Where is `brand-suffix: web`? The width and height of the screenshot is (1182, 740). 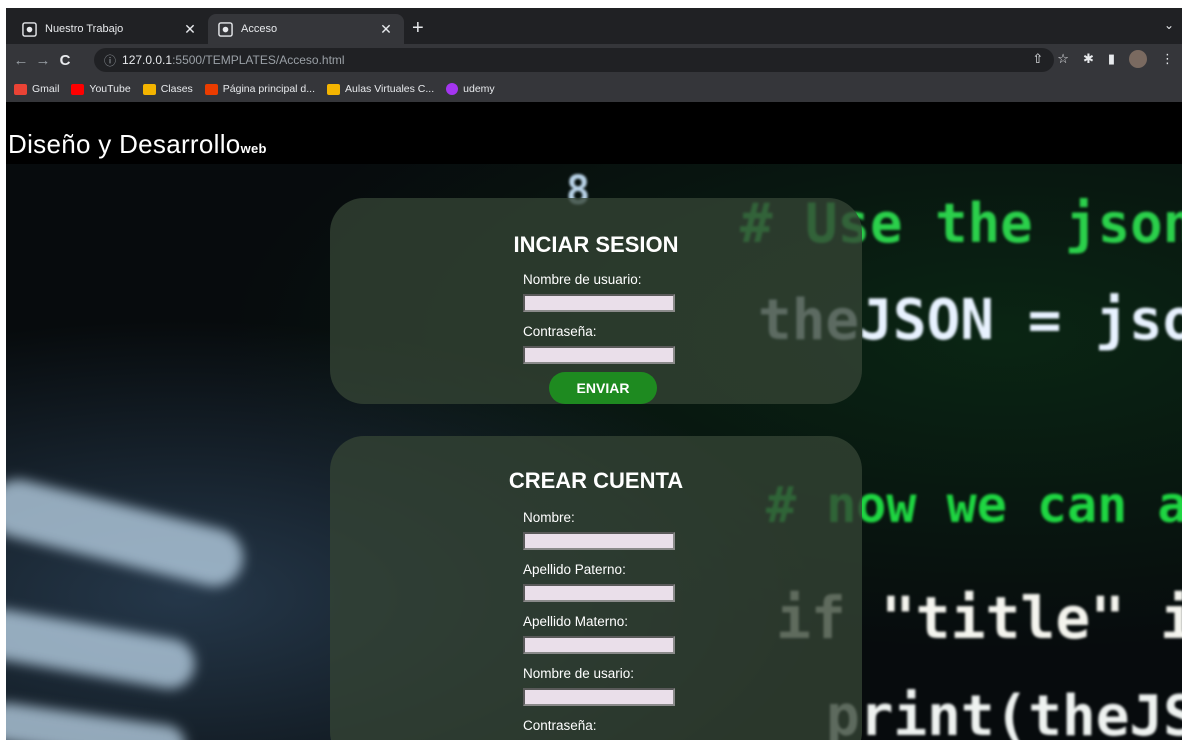
brand-suffix: web is located at coordinates (253, 148).